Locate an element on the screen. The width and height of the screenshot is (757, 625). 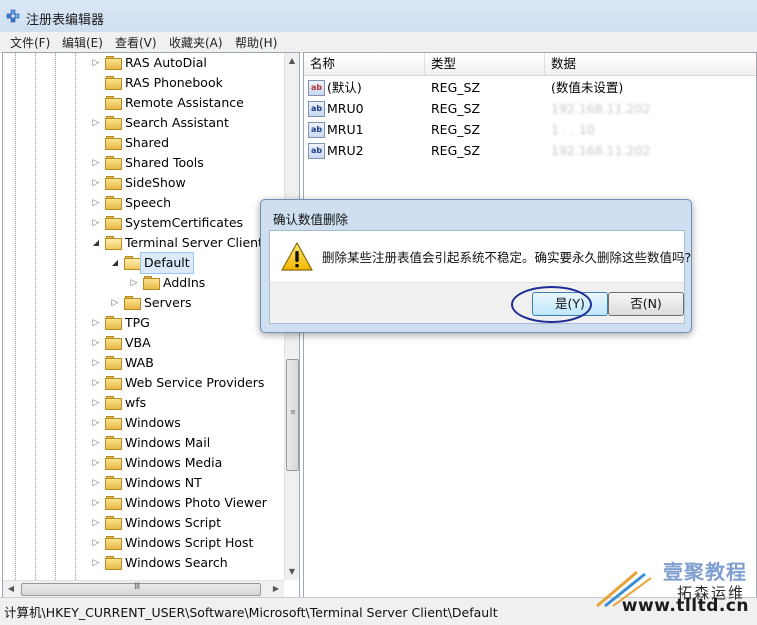
tree-item-label: Speech is located at coordinates (148, 202).